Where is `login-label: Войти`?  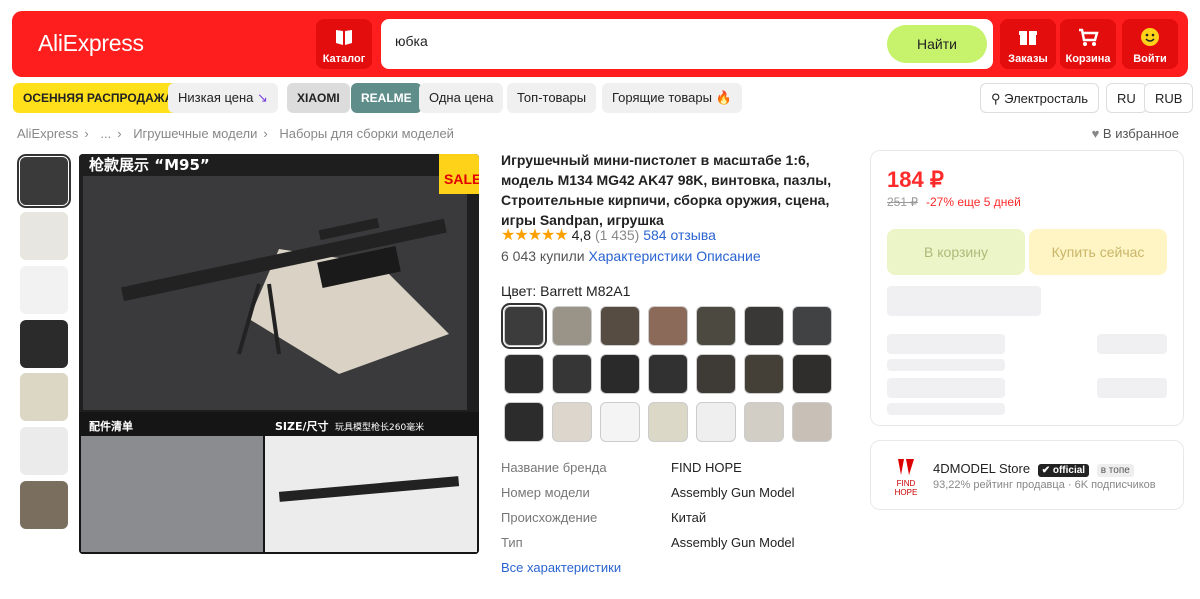
login-label: Войти is located at coordinates (1150, 59).